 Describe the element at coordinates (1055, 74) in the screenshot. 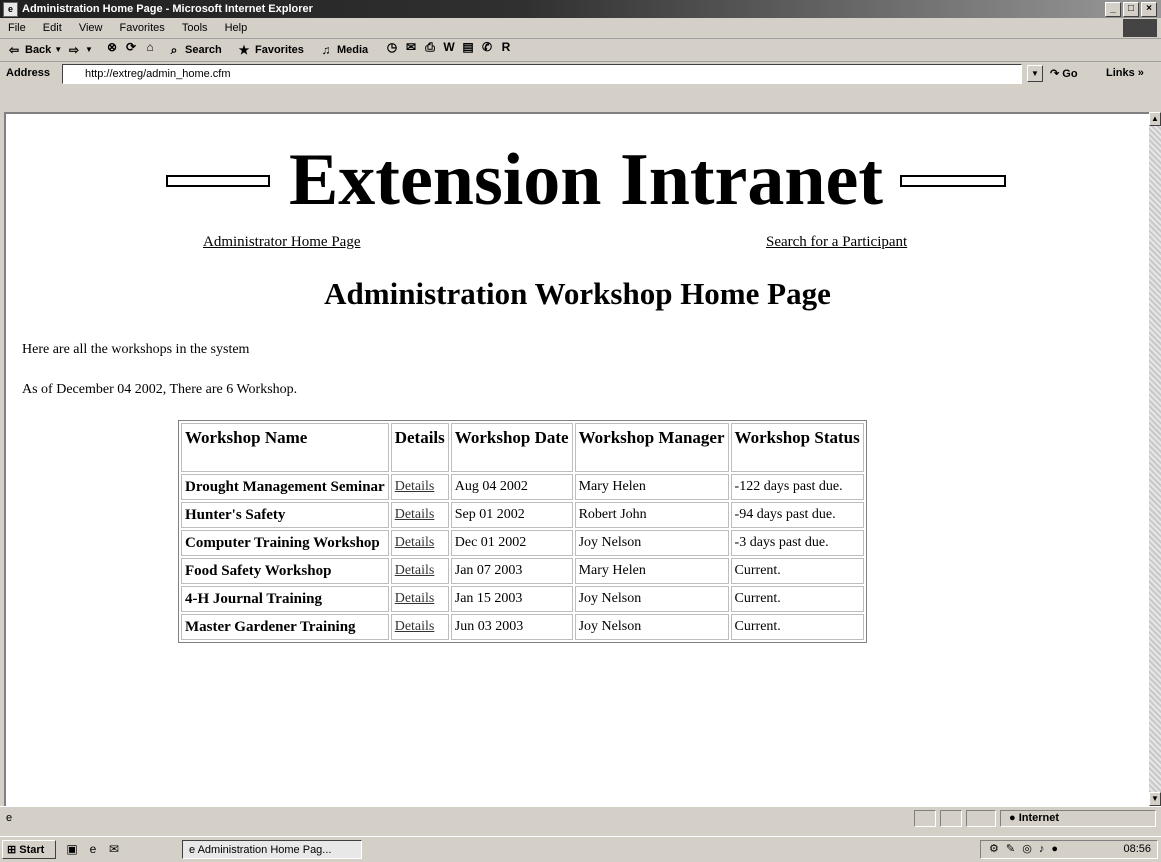

I see `go-arrow-icon: ↷` at that location.